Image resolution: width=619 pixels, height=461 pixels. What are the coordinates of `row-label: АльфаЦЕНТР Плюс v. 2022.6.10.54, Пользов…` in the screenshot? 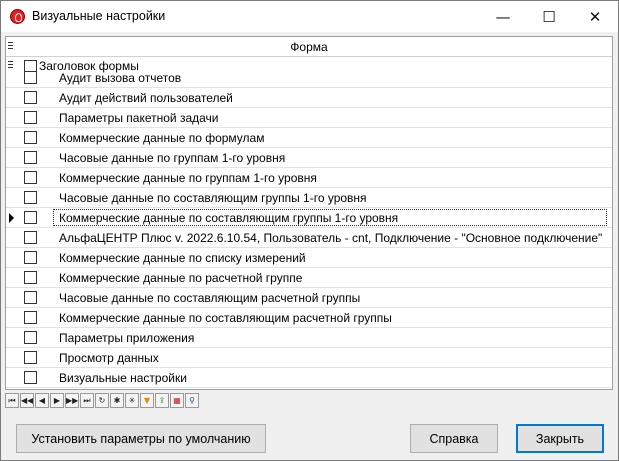 It's located at (331, 238).